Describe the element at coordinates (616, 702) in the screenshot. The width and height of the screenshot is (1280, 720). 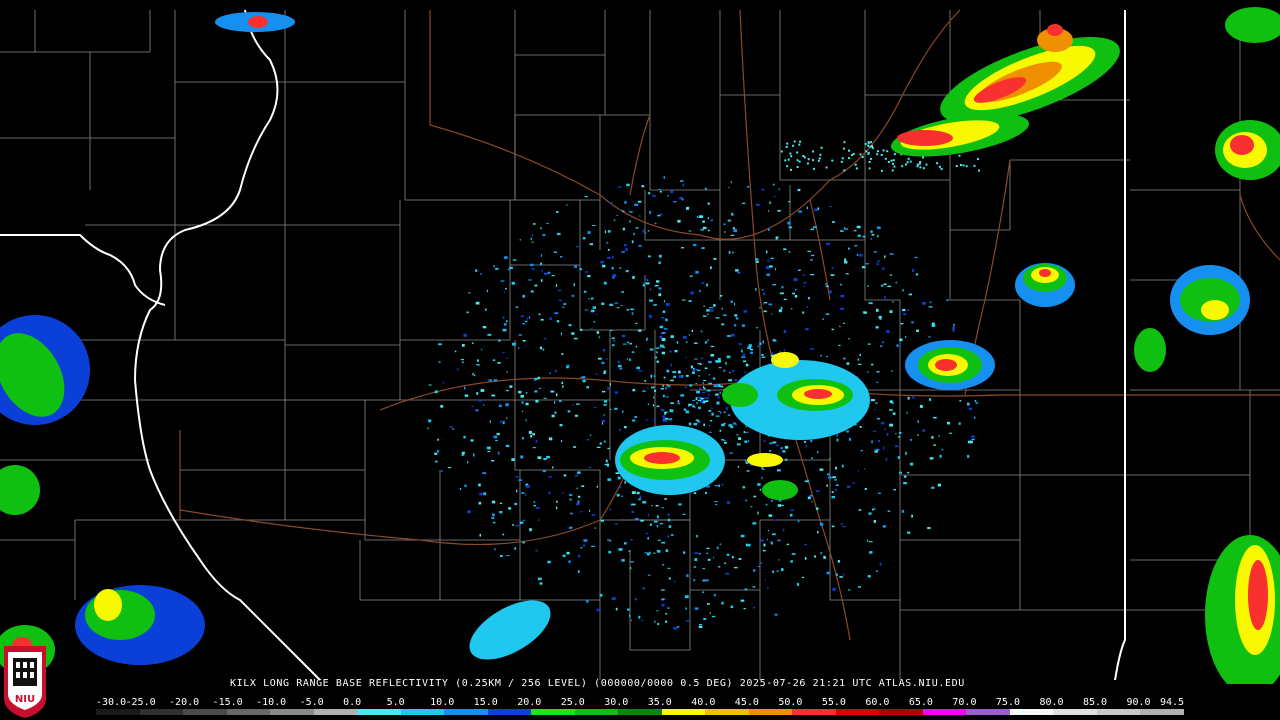
I see `colorscale-label: 30.0` at that location.